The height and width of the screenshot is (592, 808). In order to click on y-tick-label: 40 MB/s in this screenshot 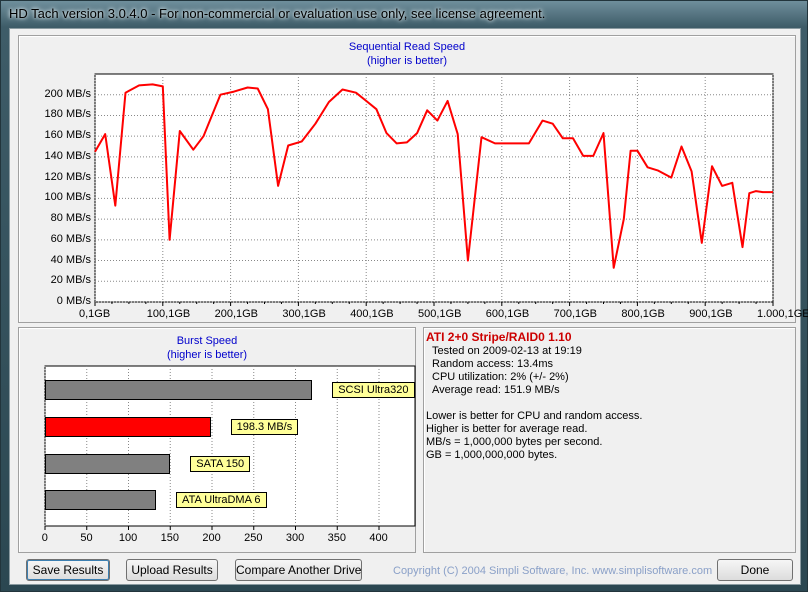, I will do `click(70, 259)`.